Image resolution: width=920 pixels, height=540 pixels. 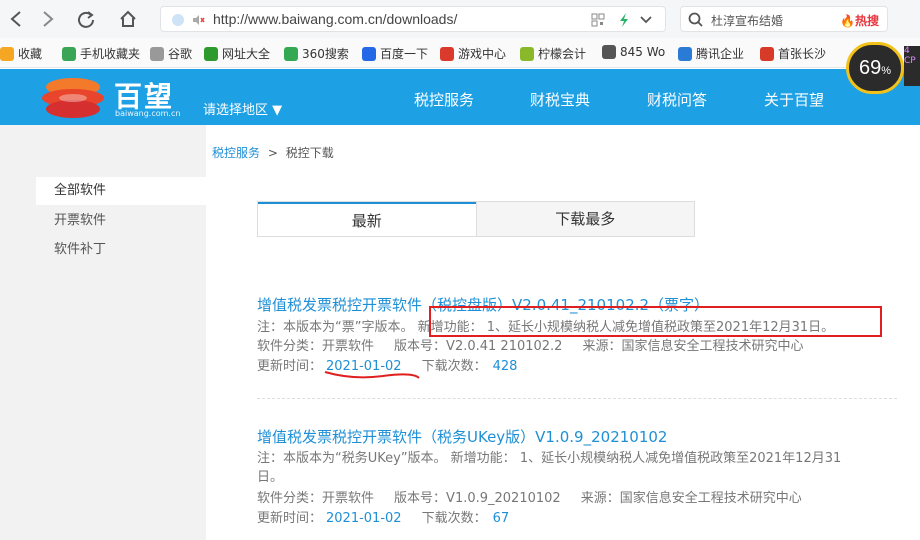 What do you see at coordinates (335, 19) in the screenshot?
I see `url-text: http://www.baiwang.com.cn/downloads/` at bounding box center [335, 19].